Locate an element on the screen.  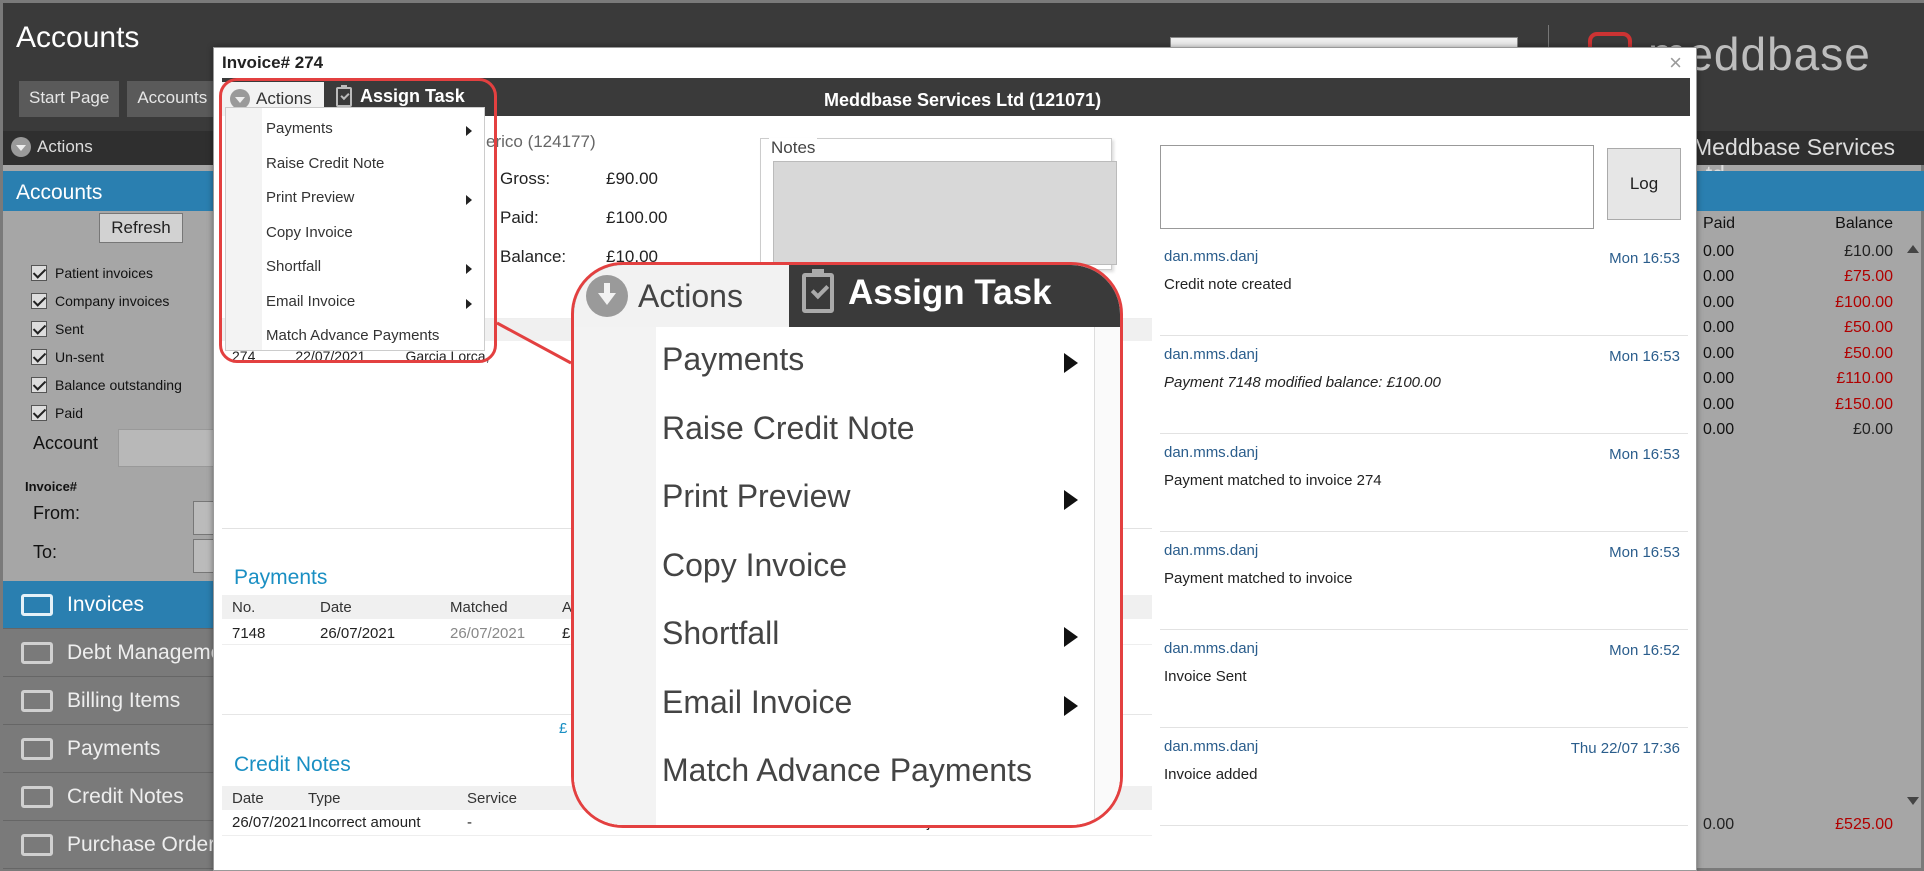
table-row: 0.00 £10.00 is located at coordinates (1803, 252).